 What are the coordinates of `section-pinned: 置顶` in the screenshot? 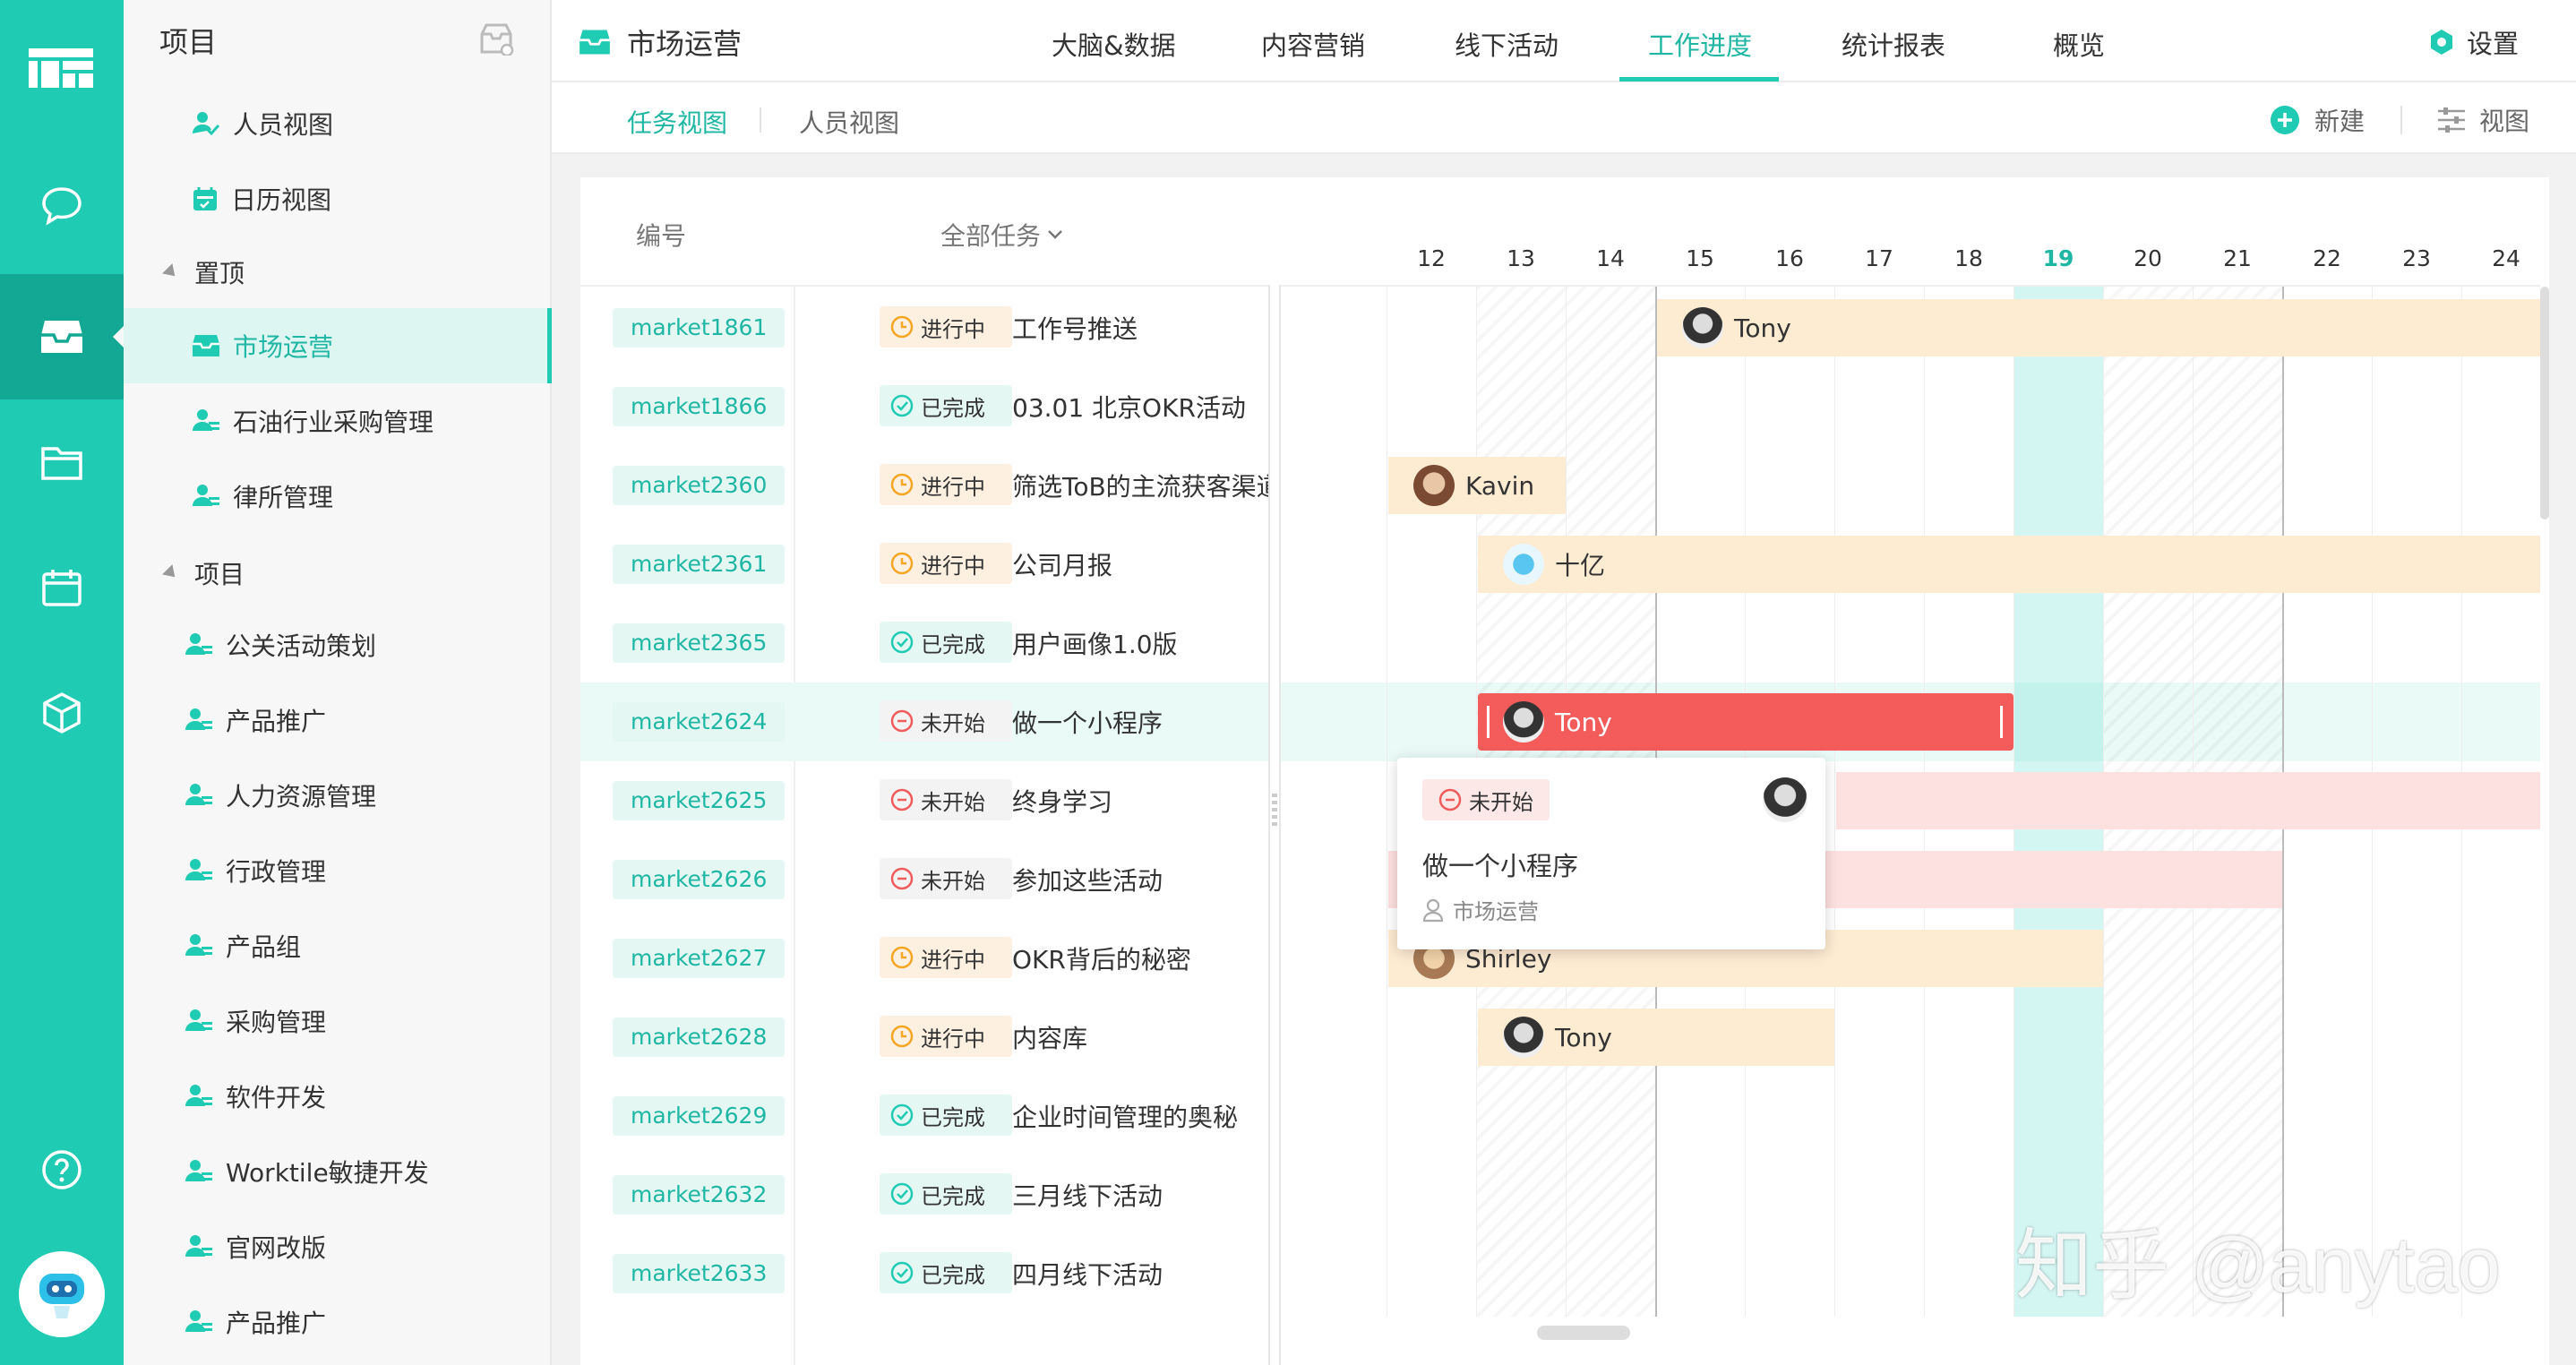 It's located at (203, 272).